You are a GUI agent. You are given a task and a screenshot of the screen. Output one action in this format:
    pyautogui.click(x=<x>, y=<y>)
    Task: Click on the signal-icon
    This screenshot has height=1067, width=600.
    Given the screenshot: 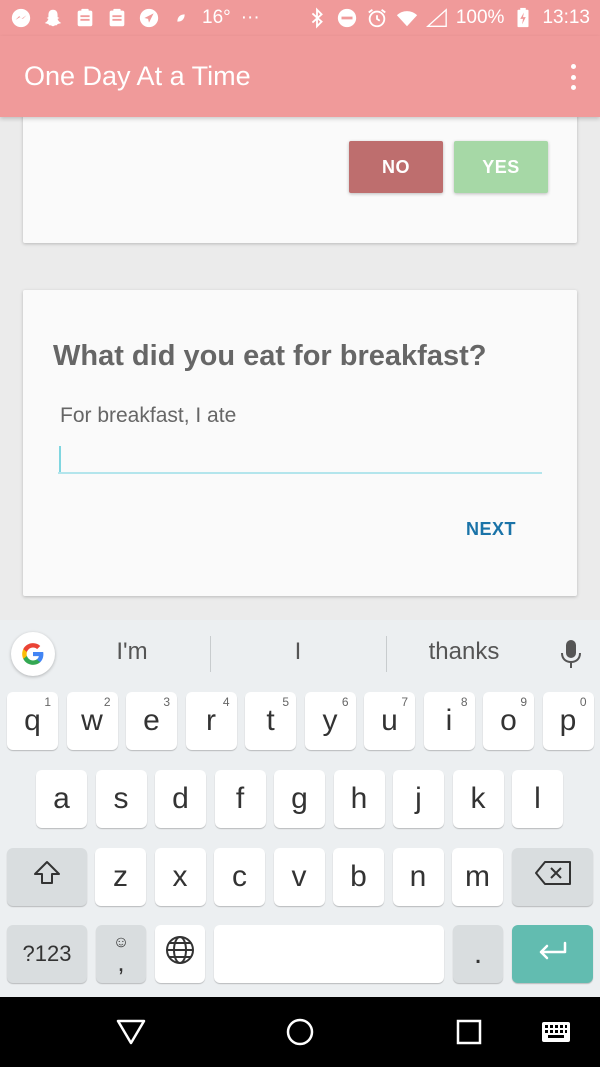 What is the action you would take?
    pyautogui.click(x=436, y=18)
    